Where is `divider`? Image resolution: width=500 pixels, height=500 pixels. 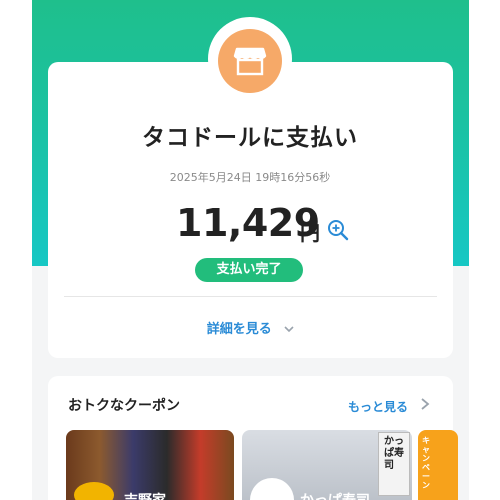 divider is located at coordinates (250, 296).